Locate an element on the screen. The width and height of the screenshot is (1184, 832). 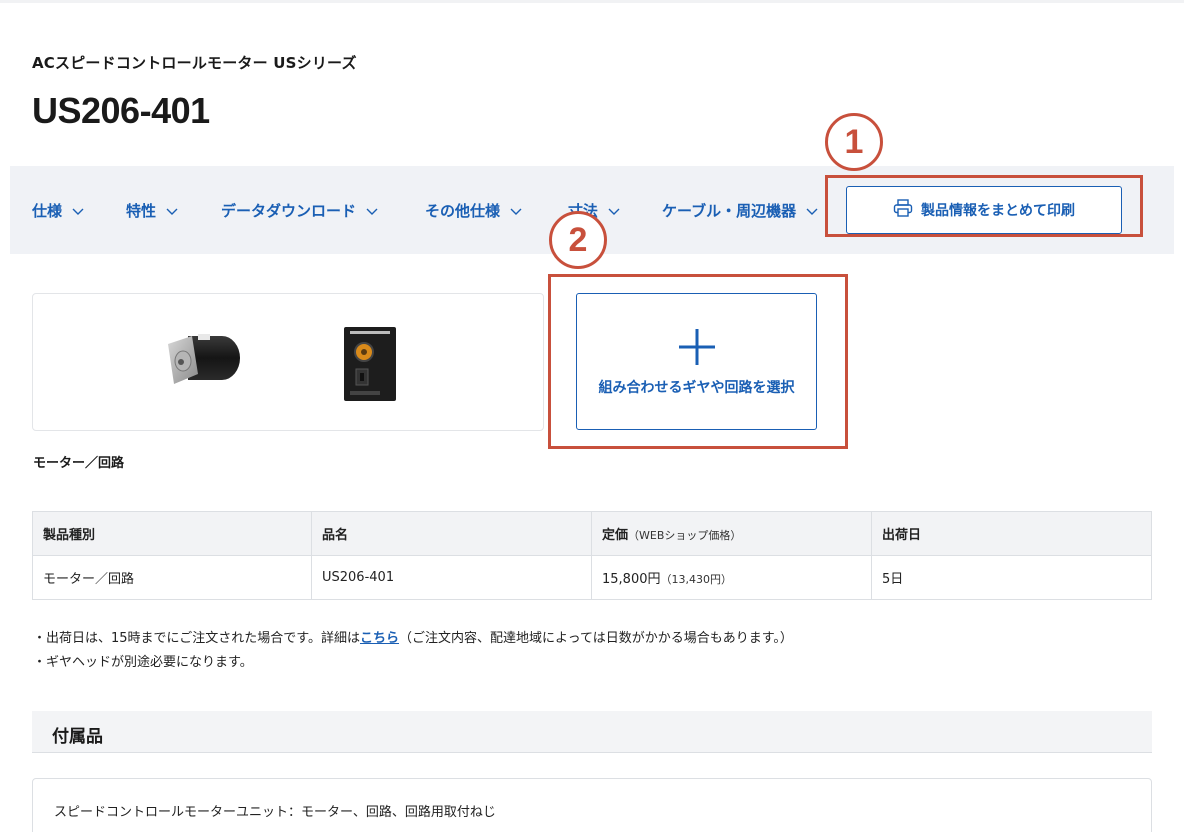
product-caption: モーター／回路 is located at coordinates (79, 463).